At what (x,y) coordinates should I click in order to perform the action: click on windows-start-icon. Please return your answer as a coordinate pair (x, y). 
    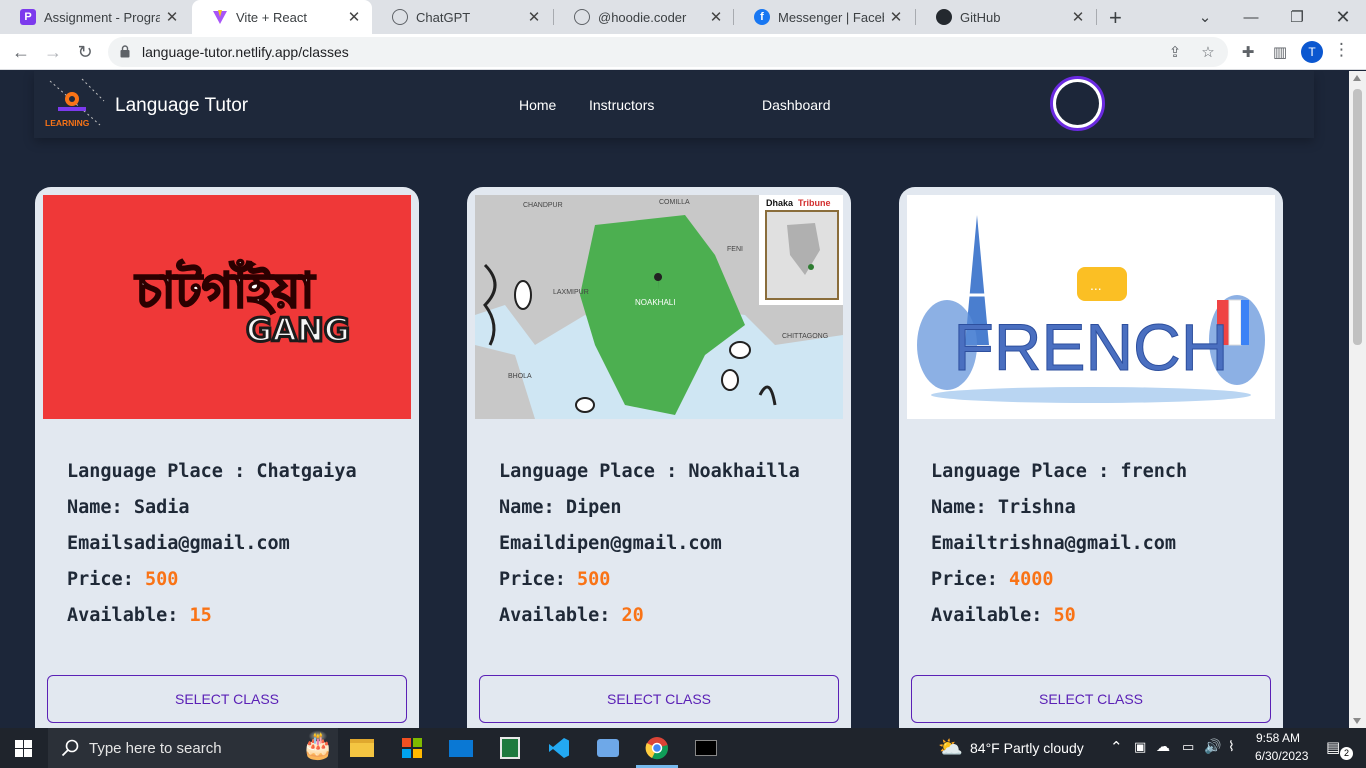
    Looking at the image, I should click on (23, 748).